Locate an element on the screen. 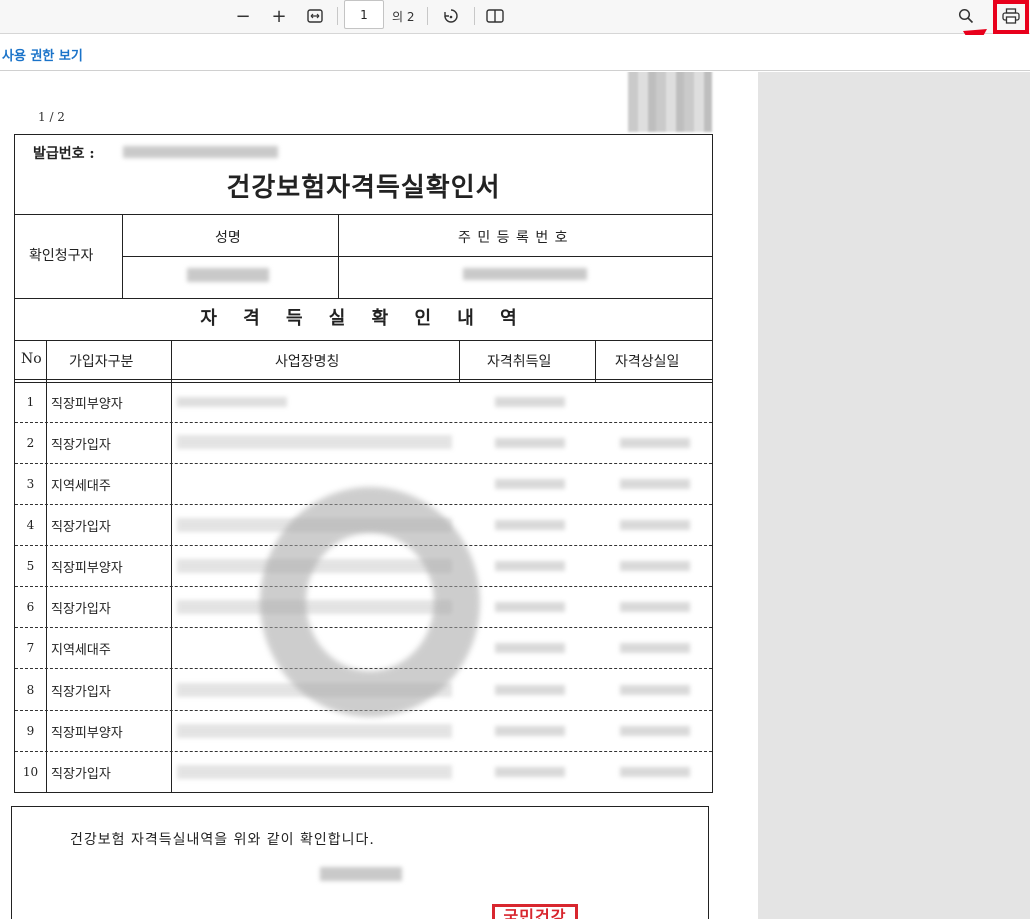  blurred-barcode is located at coordinates (670, 102).